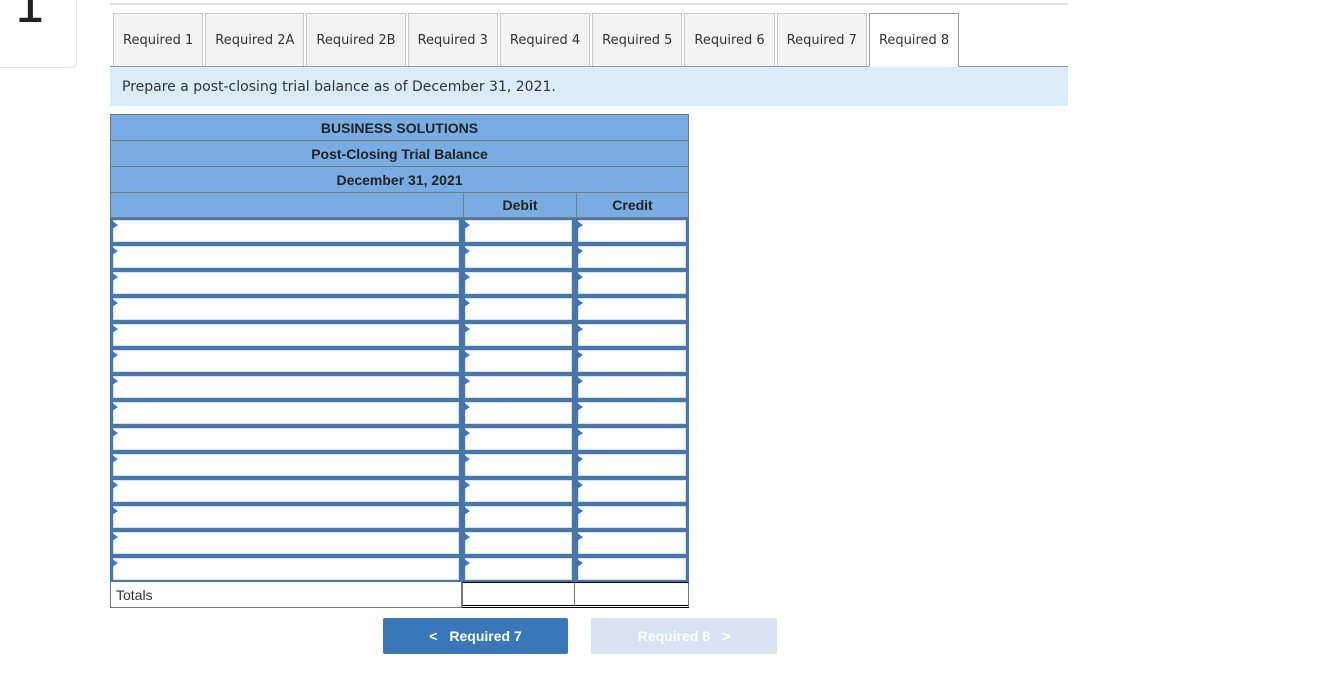 The height and width of the screenshot is (697, 1326). I want to click on tab-required-5: Required 5, so click(637, 39).